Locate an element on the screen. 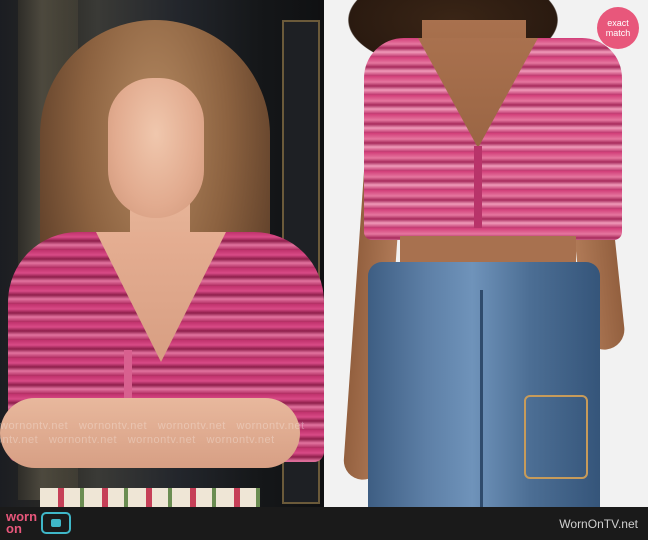 This screenshot has height=540, width=648. actress-face is located at coordinates (156, 148).